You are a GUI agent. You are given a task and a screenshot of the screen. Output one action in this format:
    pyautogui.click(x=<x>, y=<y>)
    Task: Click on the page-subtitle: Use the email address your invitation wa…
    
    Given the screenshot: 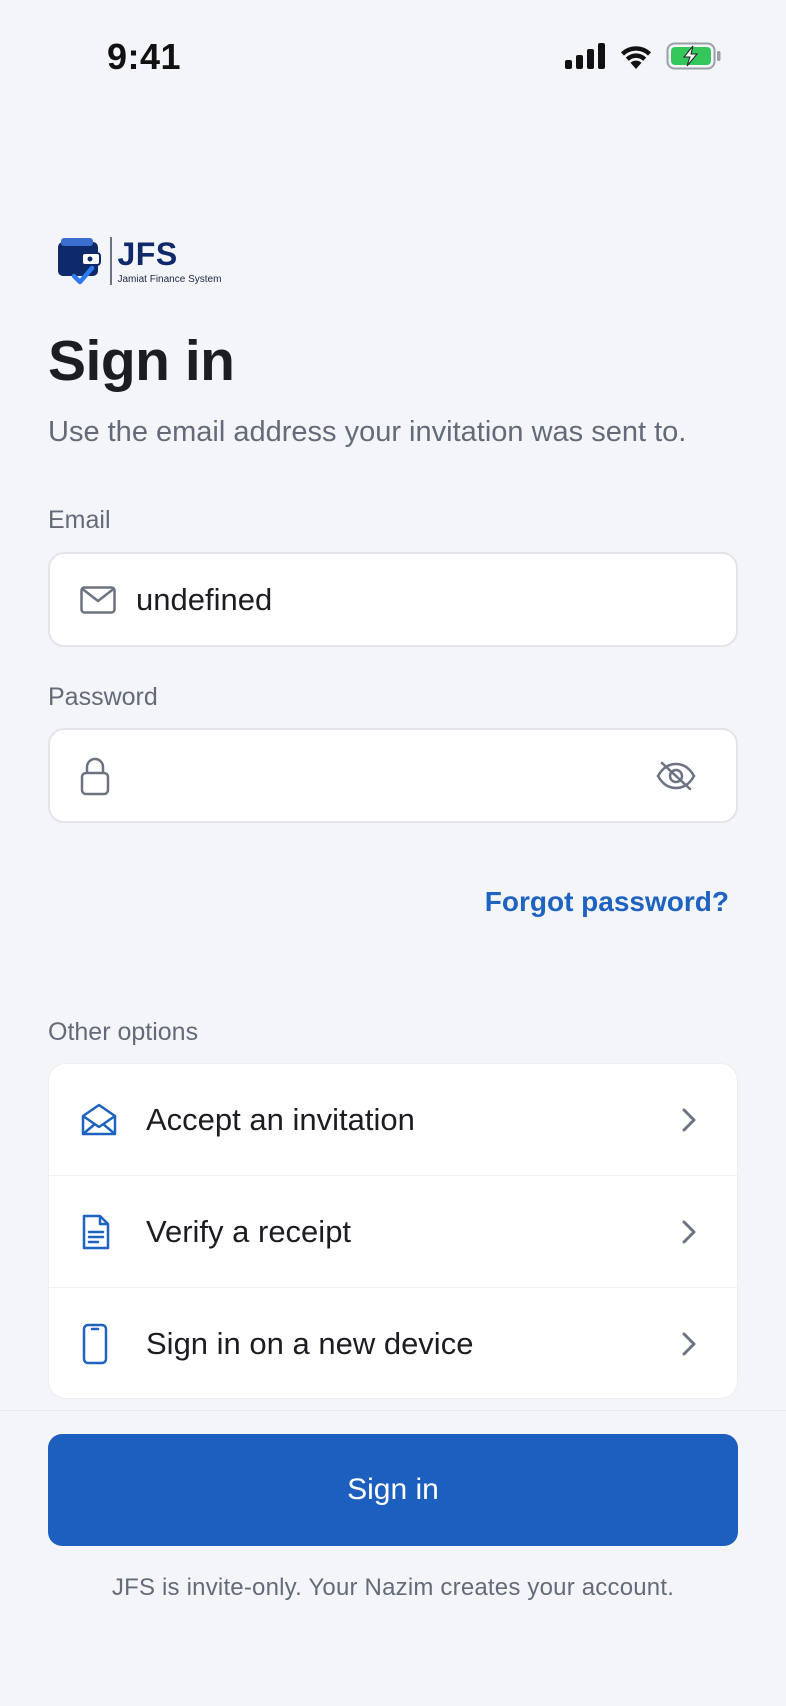 What is the action you would take?
    pyautogui.click(x=367, y=432)
    